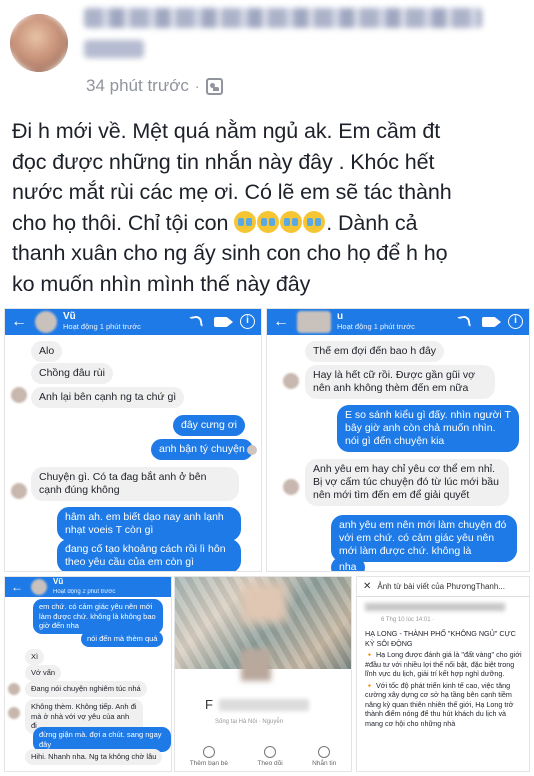  Describe the element at coordinates (324, 752) in the screenshot. I see `messenger-icon` at that location.